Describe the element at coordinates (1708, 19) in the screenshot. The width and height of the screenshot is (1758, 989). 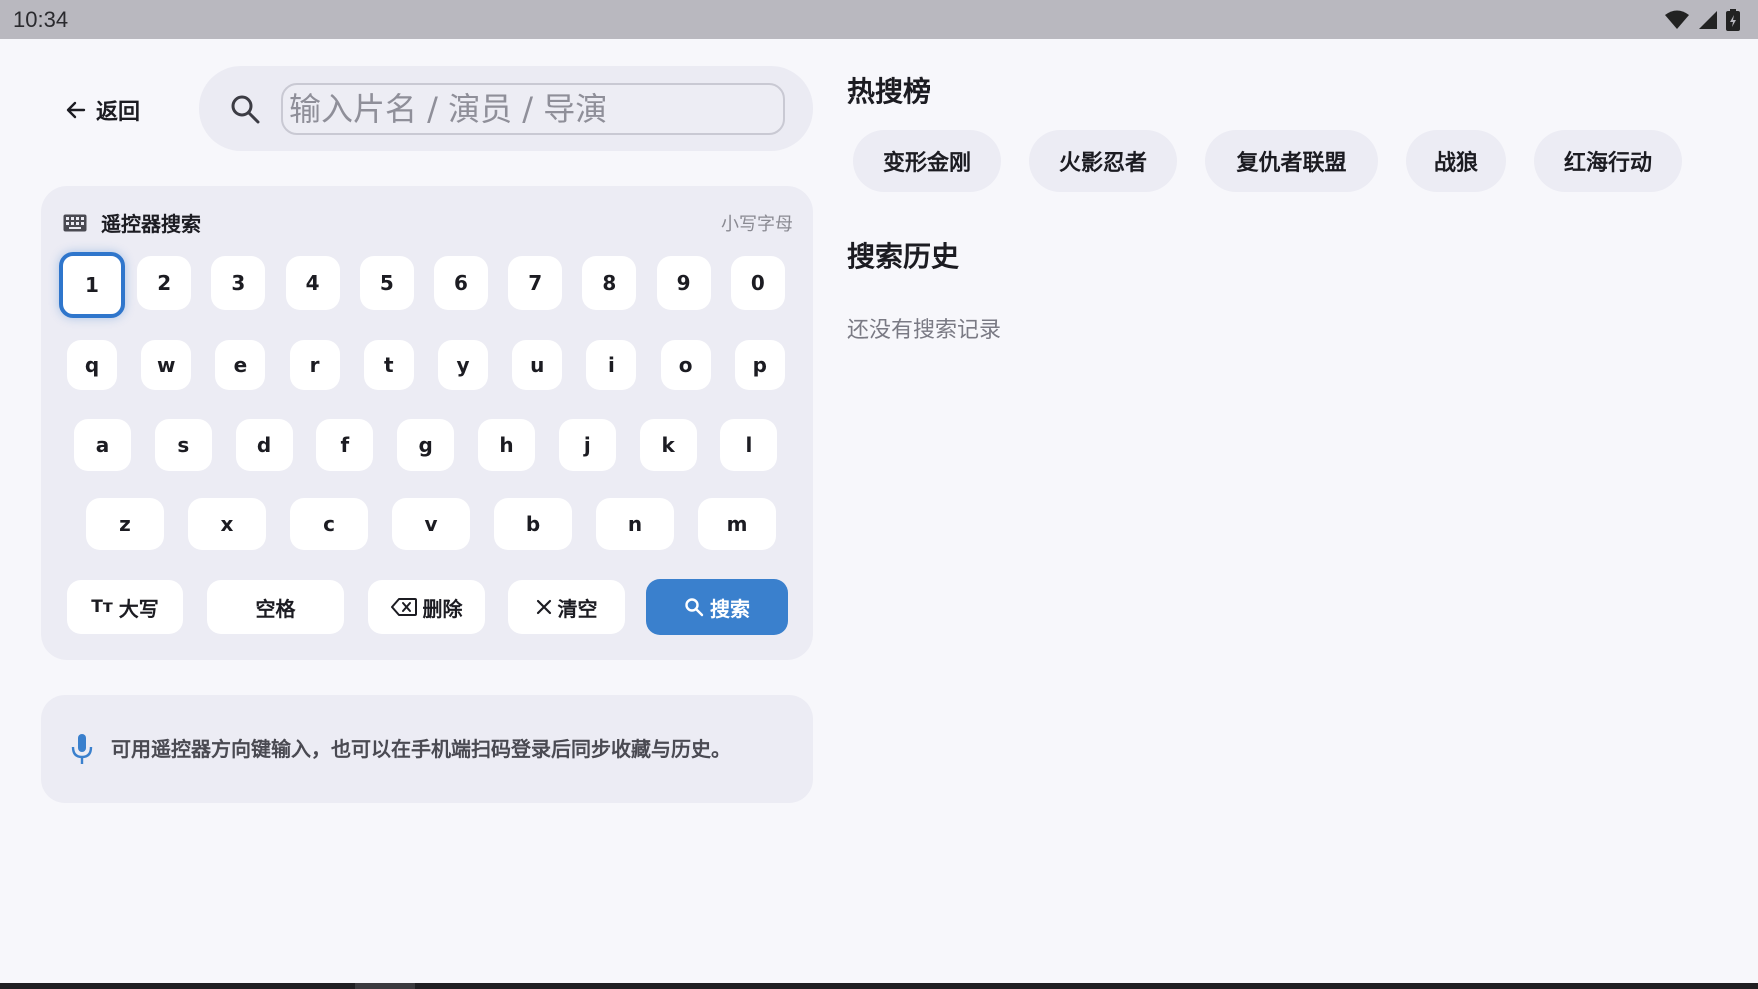
I see `cellular-signal-icon` at that location.